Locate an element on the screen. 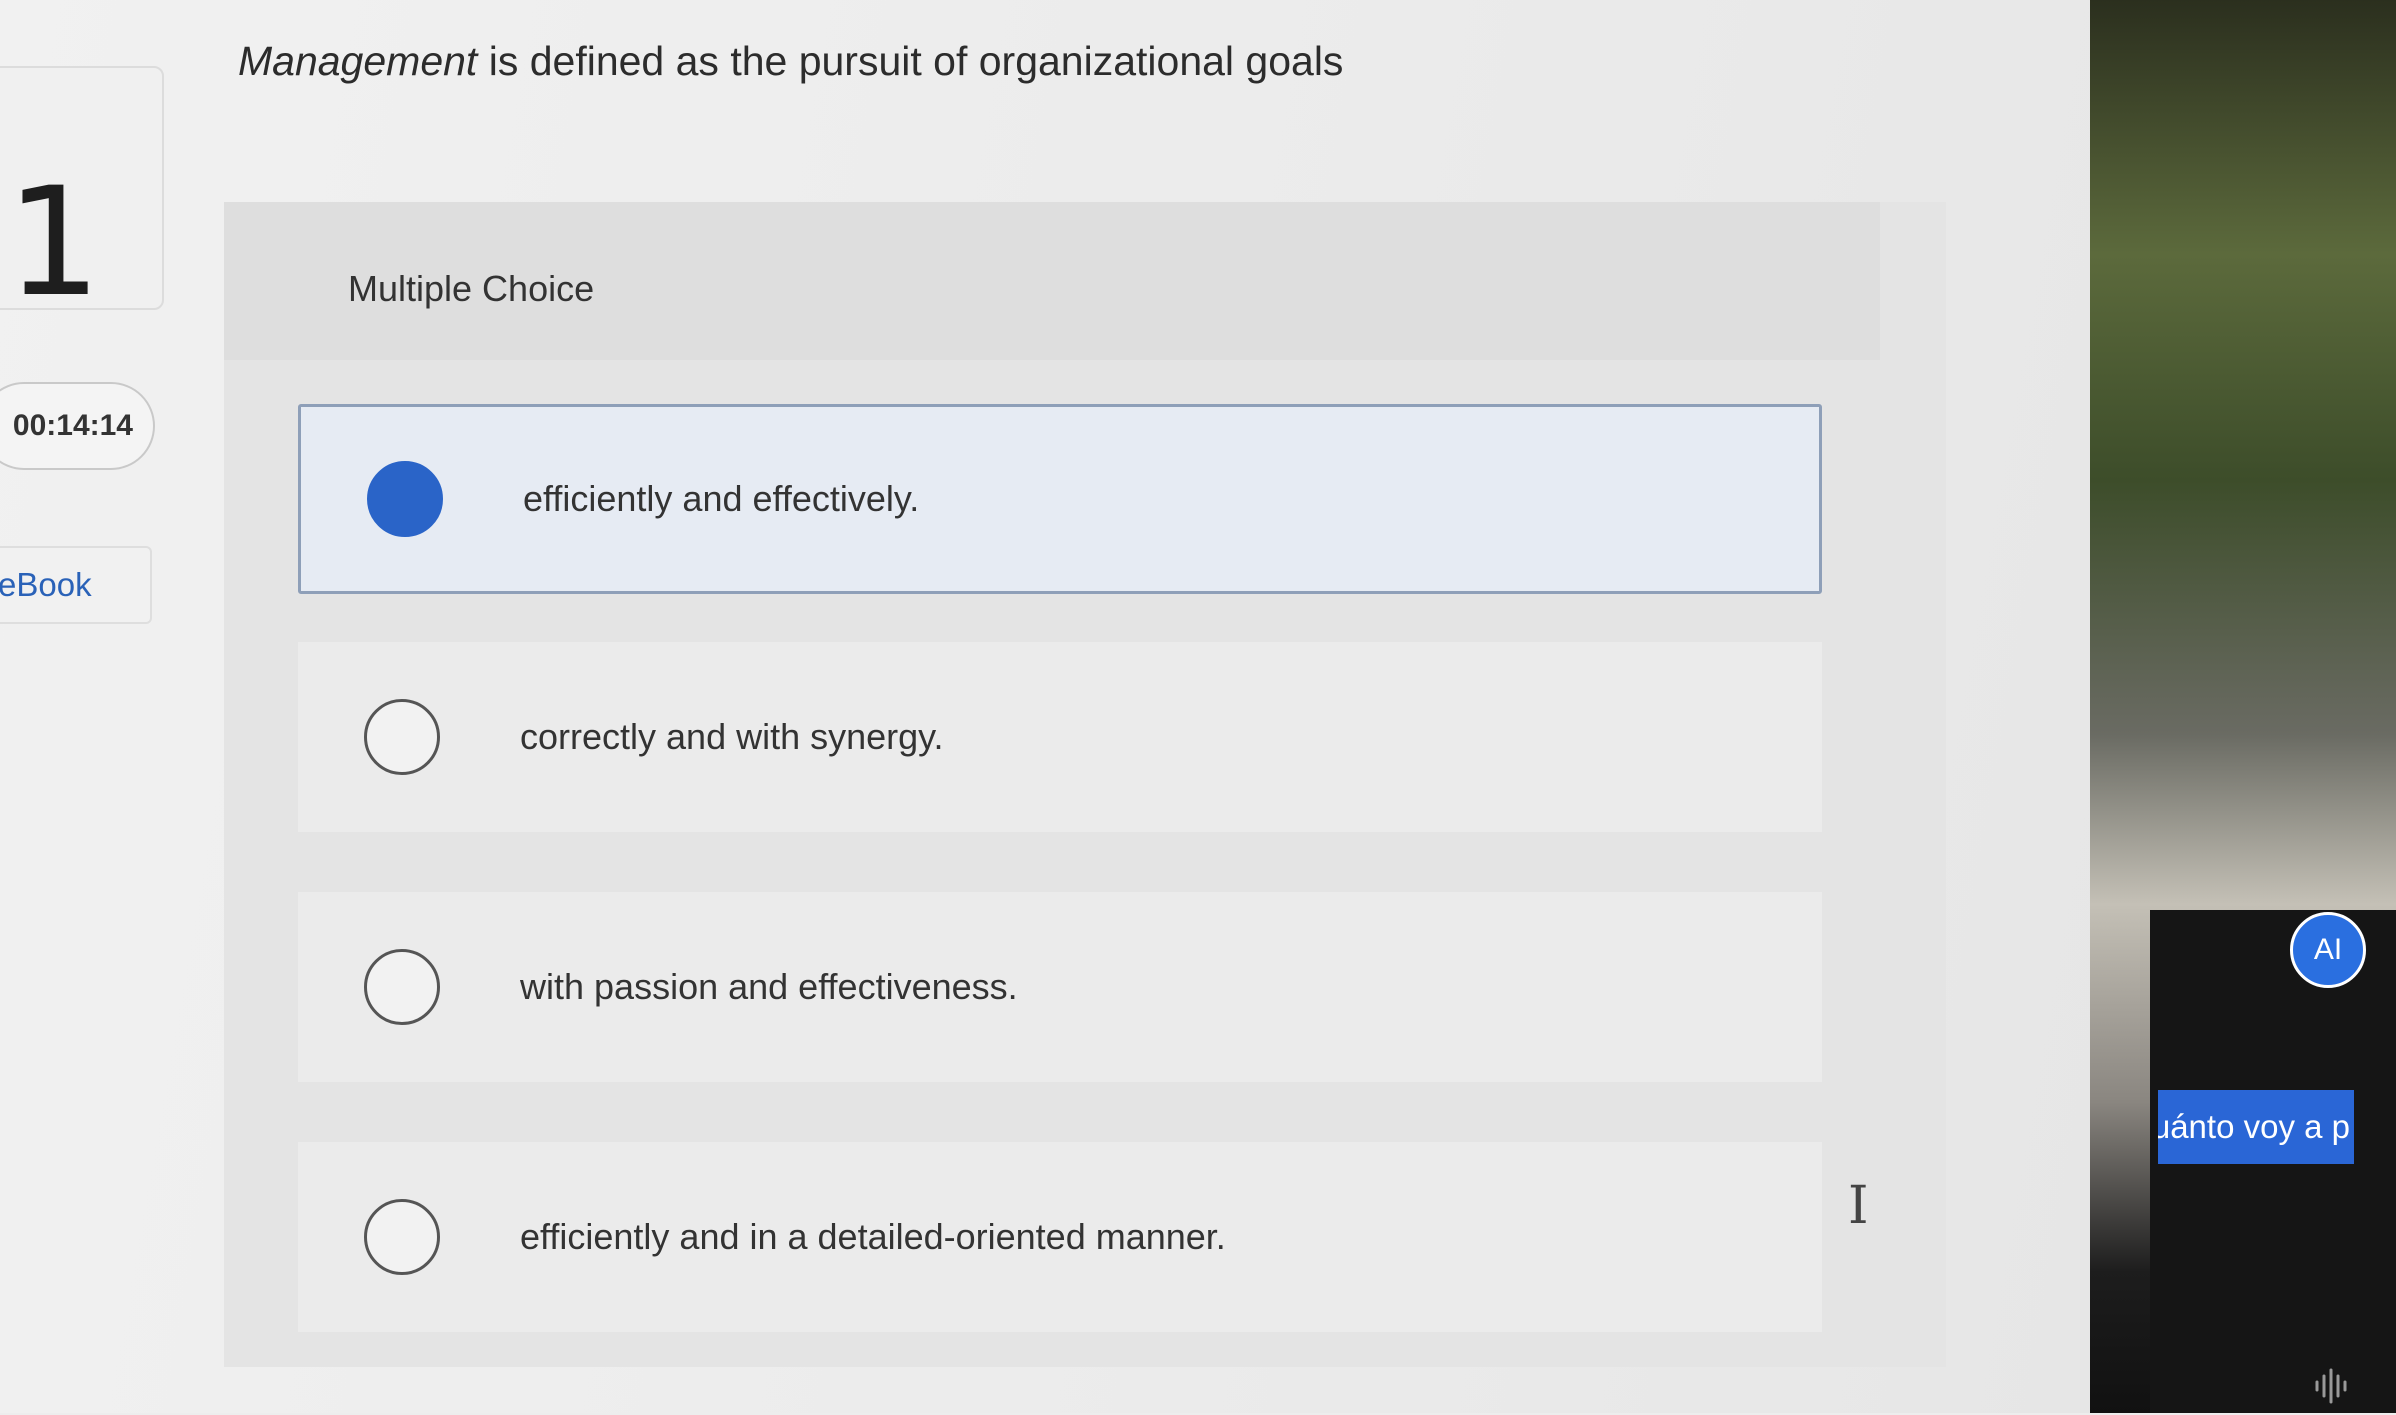 The width and height of the screenshot is (2396, 1415). ai-avatar: AI is located at coordinates (2328, 950).